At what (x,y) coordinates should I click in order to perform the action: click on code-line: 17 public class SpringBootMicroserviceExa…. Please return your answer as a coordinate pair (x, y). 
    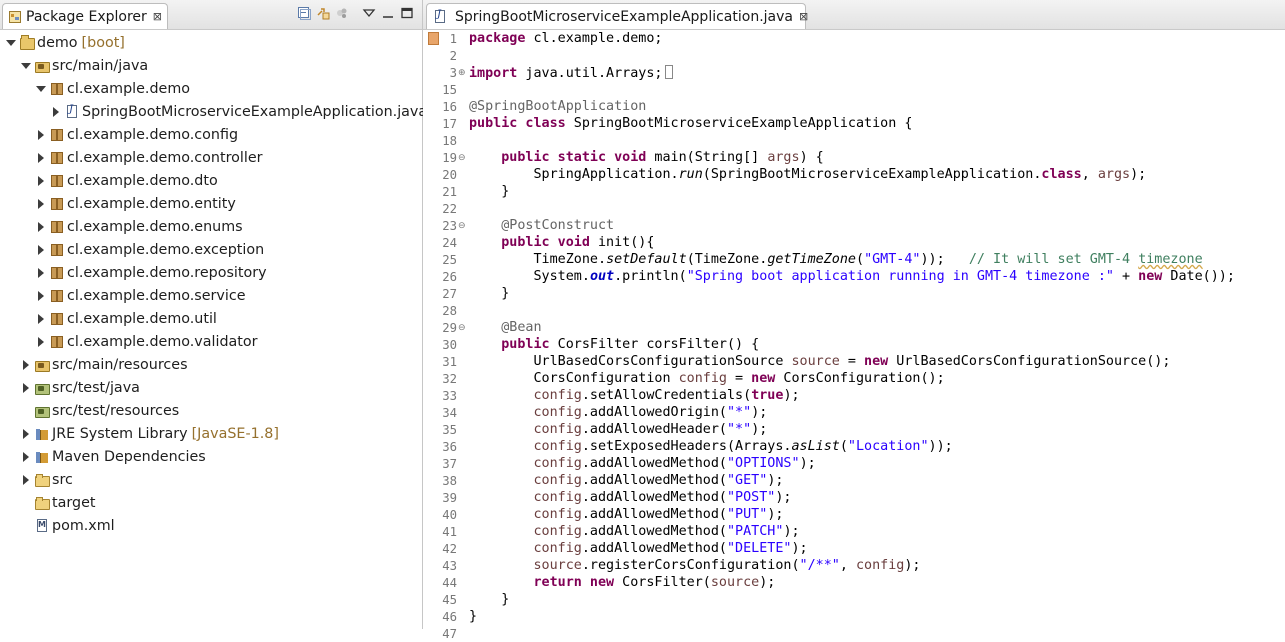
    Looking at the image, I should click on (854, 123).